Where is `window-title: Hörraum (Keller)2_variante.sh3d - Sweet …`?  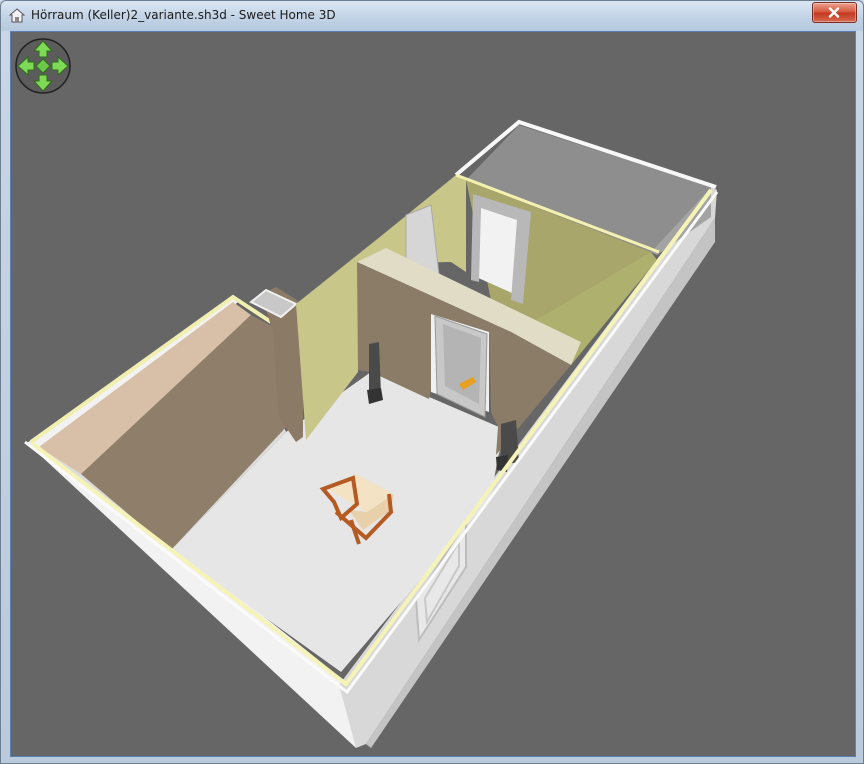
window-title: Hörraum (Keller)2_variante.sh3d - Sweet … is located at coordinates (183, 15).